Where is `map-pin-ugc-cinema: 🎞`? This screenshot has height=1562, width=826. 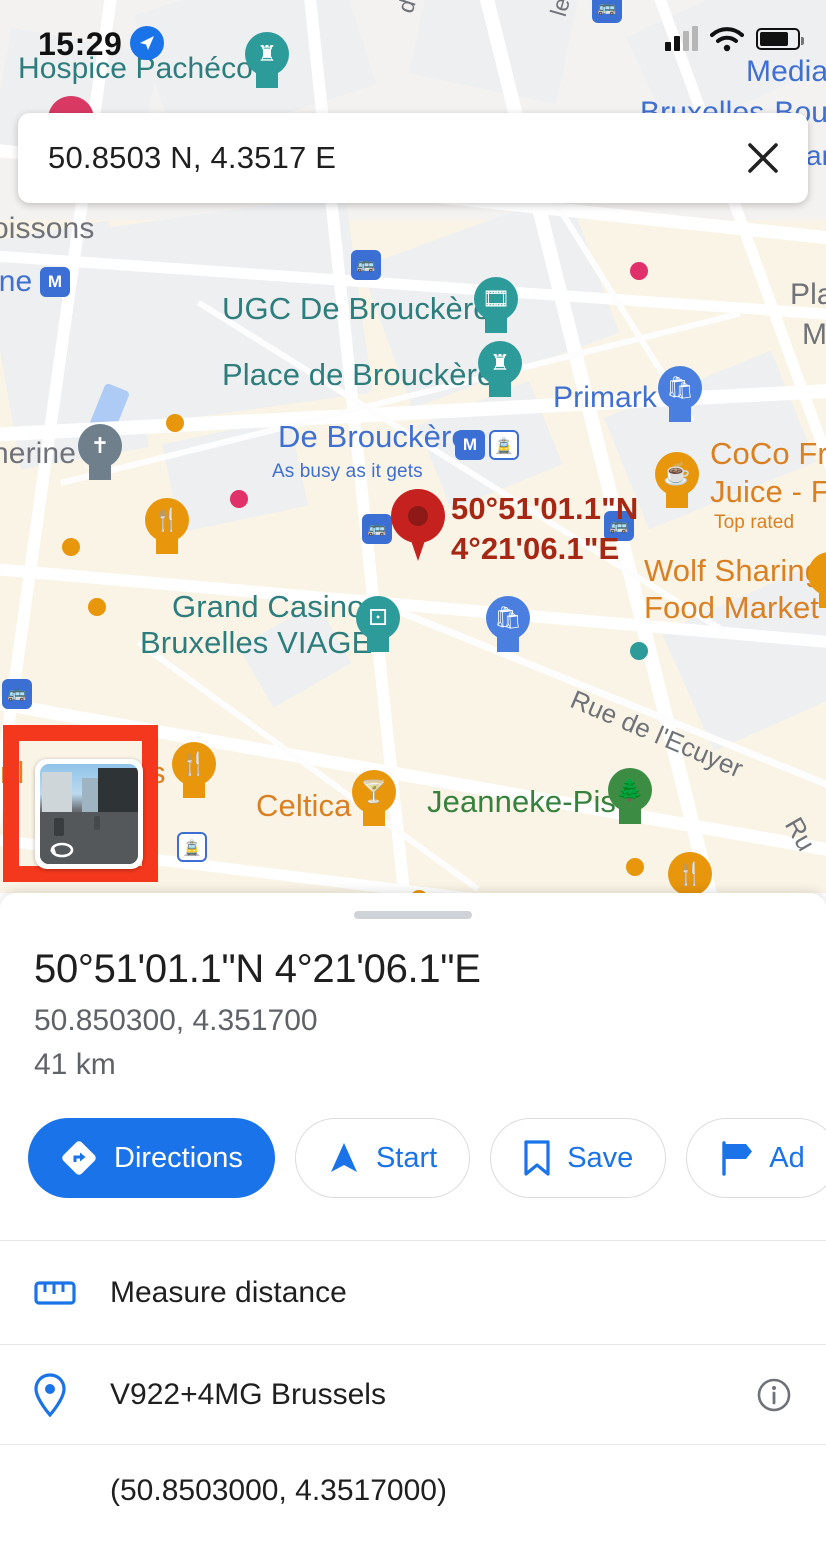
map-pin-ugc-cinema: 🎞 is located at coordinates (496, 306).